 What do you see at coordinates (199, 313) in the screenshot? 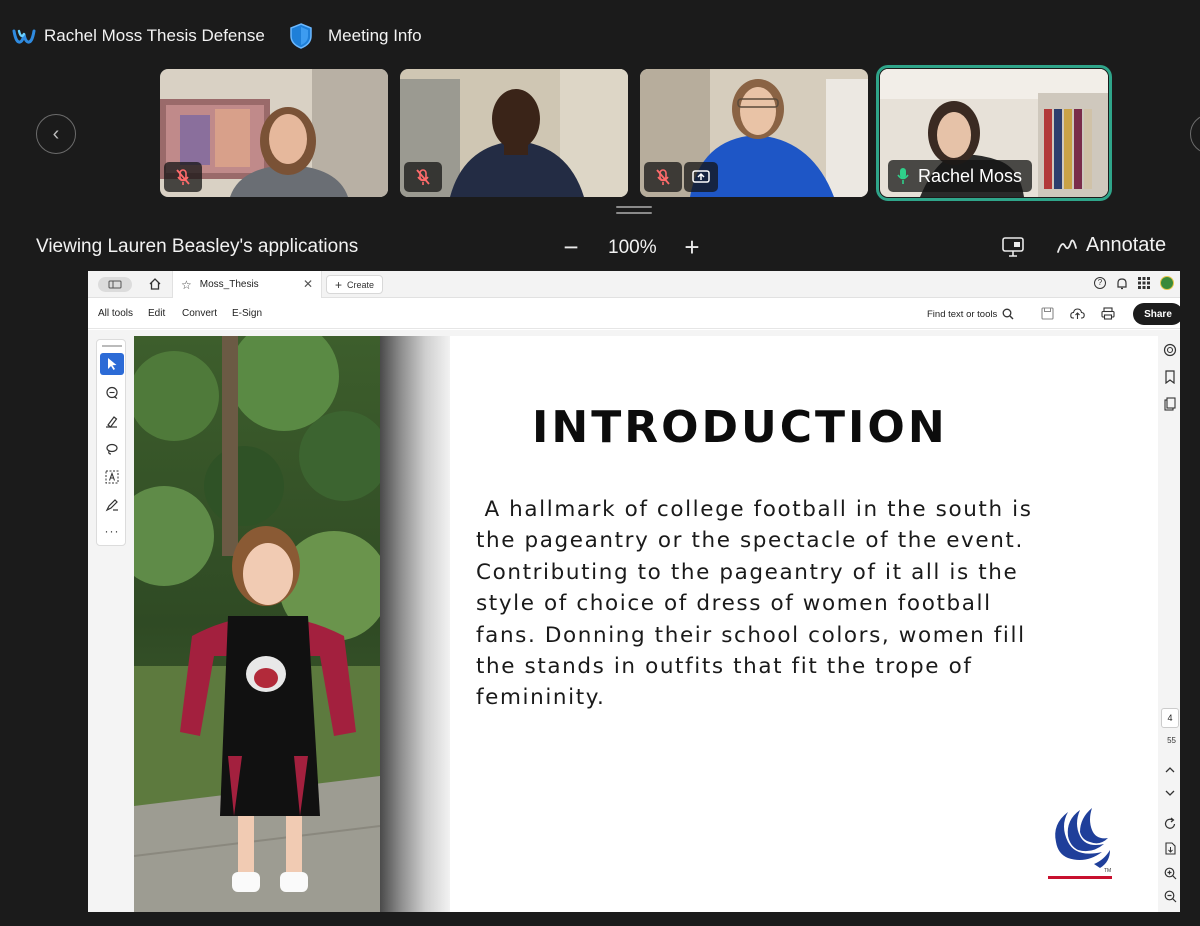
I see `menu-convert: Convert` at bounding box center [199, 313].